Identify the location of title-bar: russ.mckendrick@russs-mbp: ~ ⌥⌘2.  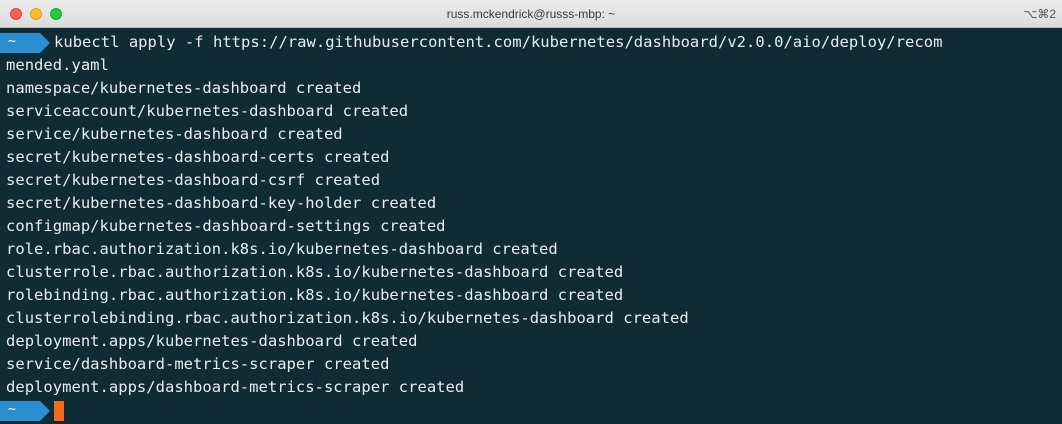
(531, 14).